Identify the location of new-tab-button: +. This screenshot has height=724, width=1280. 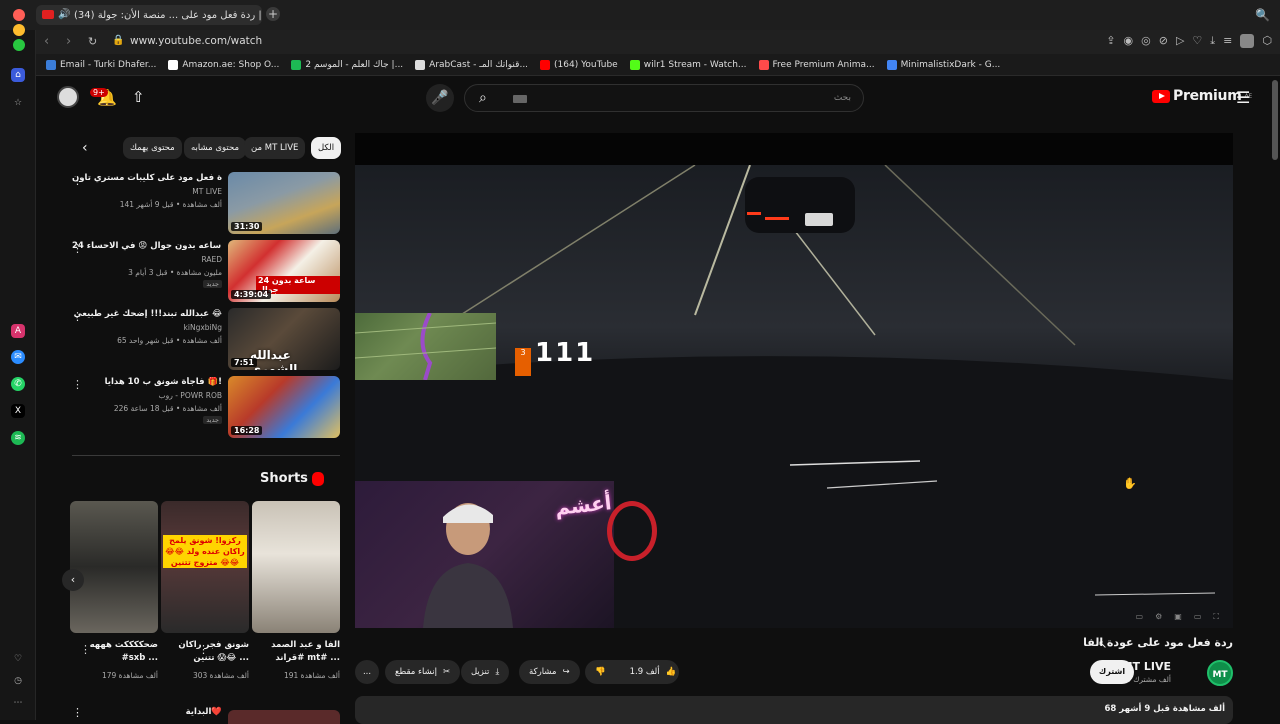
(273, 14).